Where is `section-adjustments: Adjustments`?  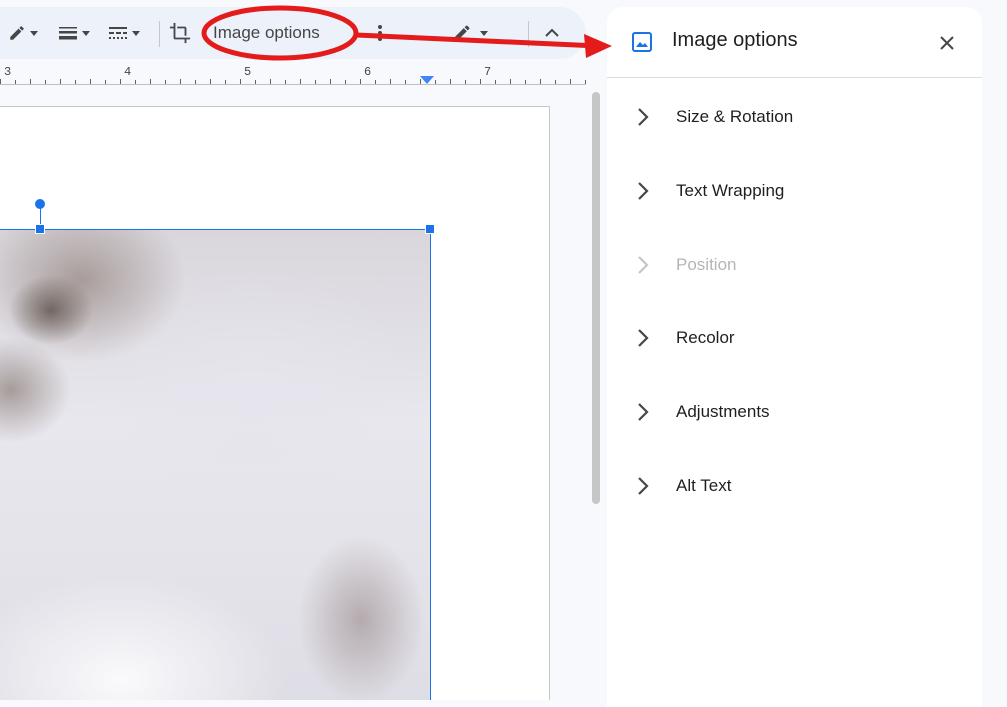
section-adjustments: Adjustments is located at coordinates (794, 412).